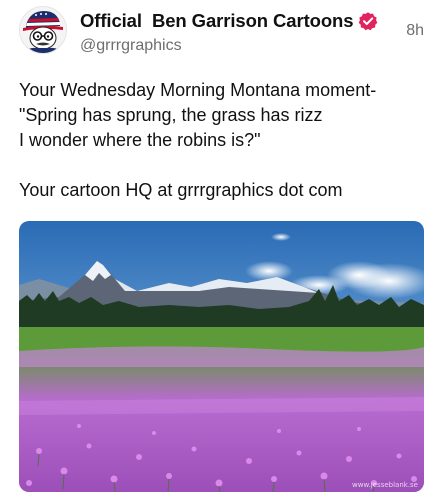 The width and height of the screenshot is (443, 500). I want to click on handle: @grrrgraphics, so click(229, 46).